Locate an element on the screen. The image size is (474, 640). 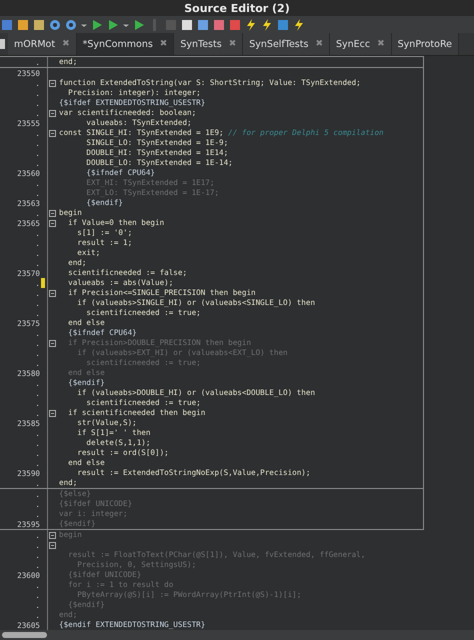
close-icon: ✖ is located at coordinates (164, 44).